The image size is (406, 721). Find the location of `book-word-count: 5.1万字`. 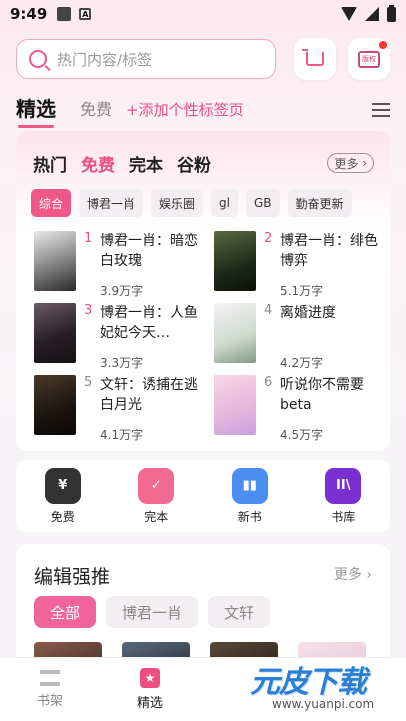

book-word-count: 5.1万字 is located at coordinates (302, 291).